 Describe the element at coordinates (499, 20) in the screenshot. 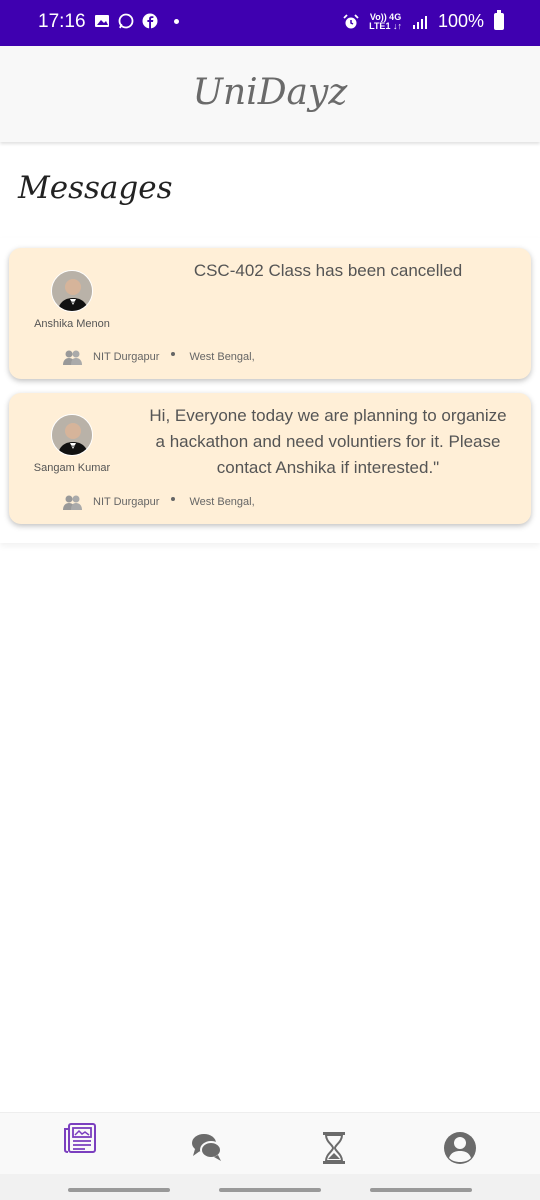

I see `battery-icon` at that location.